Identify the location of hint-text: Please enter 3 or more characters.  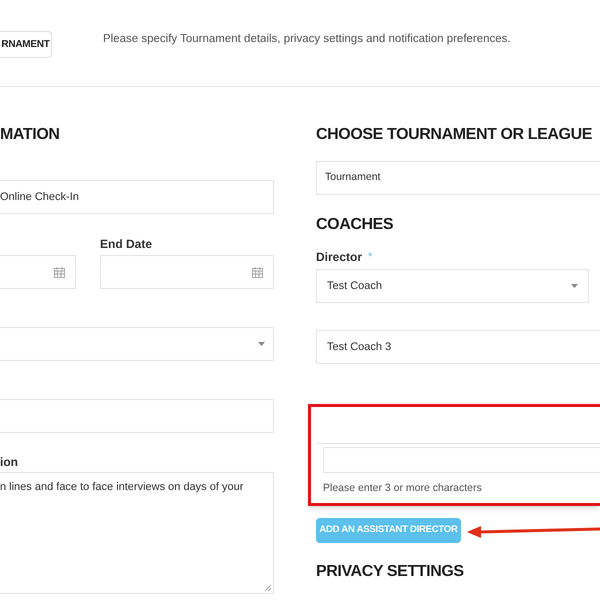
(403, 488).